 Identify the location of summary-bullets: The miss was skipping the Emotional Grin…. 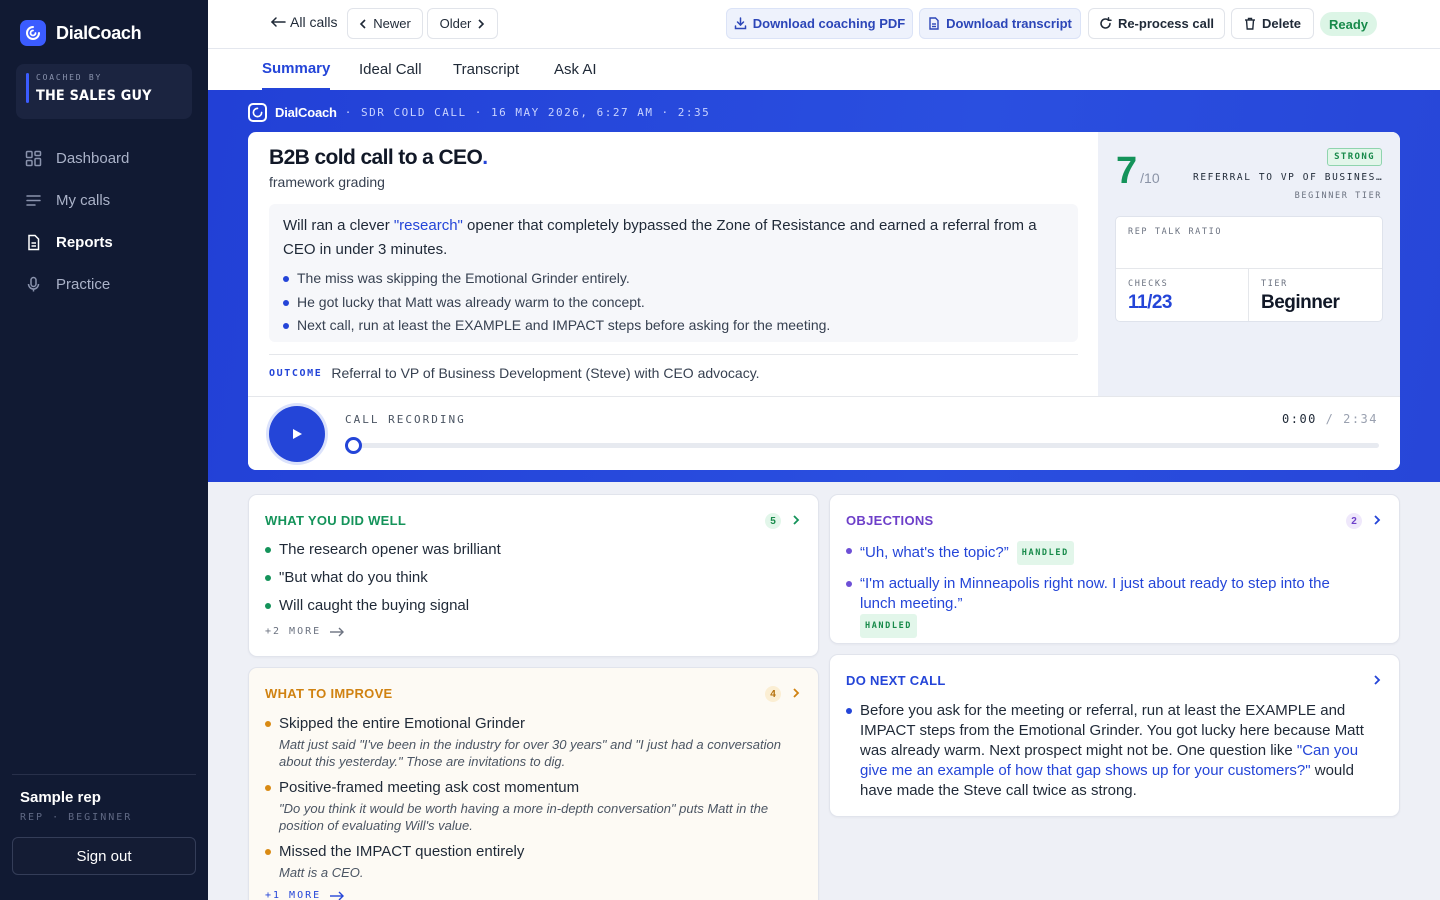
(673, 302).